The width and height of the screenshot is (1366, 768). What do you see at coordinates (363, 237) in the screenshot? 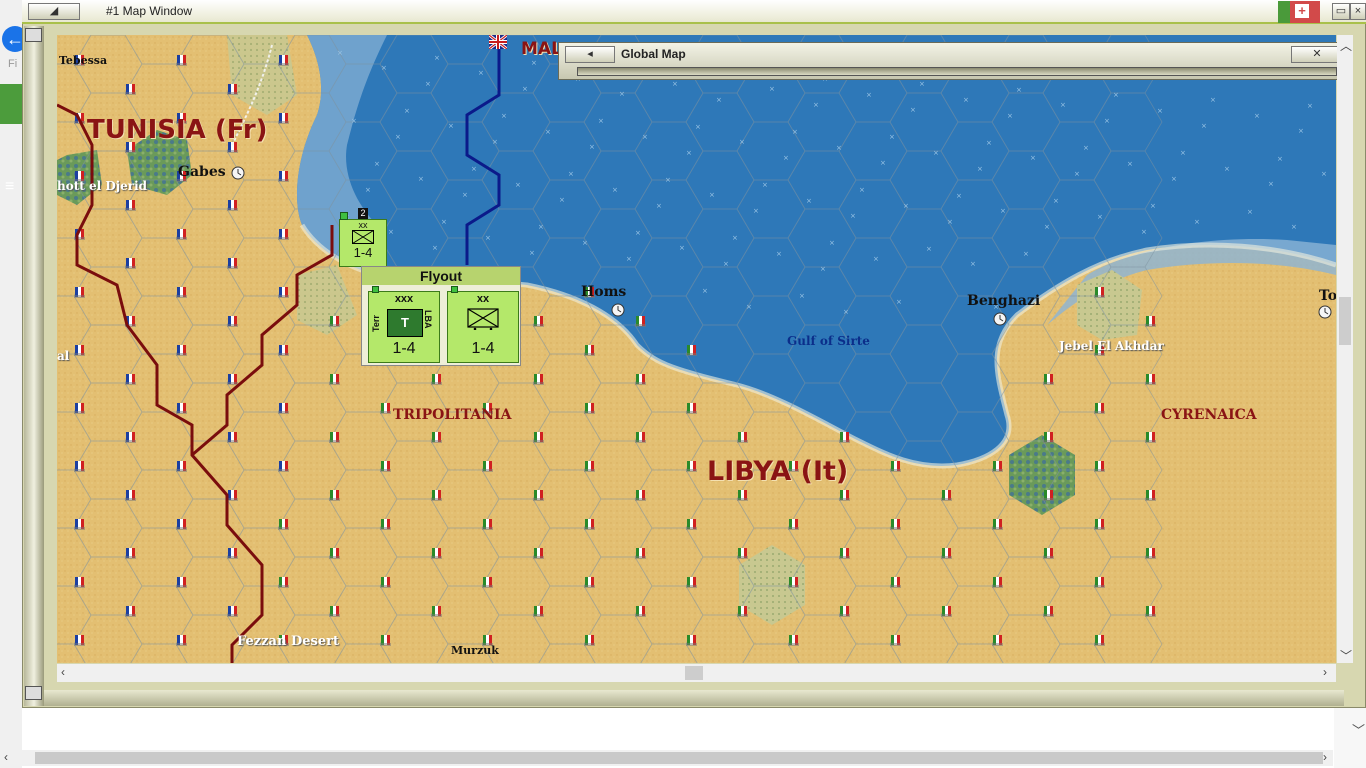
I see `infantry-symbol-icon` at bounding box center [363, 237].